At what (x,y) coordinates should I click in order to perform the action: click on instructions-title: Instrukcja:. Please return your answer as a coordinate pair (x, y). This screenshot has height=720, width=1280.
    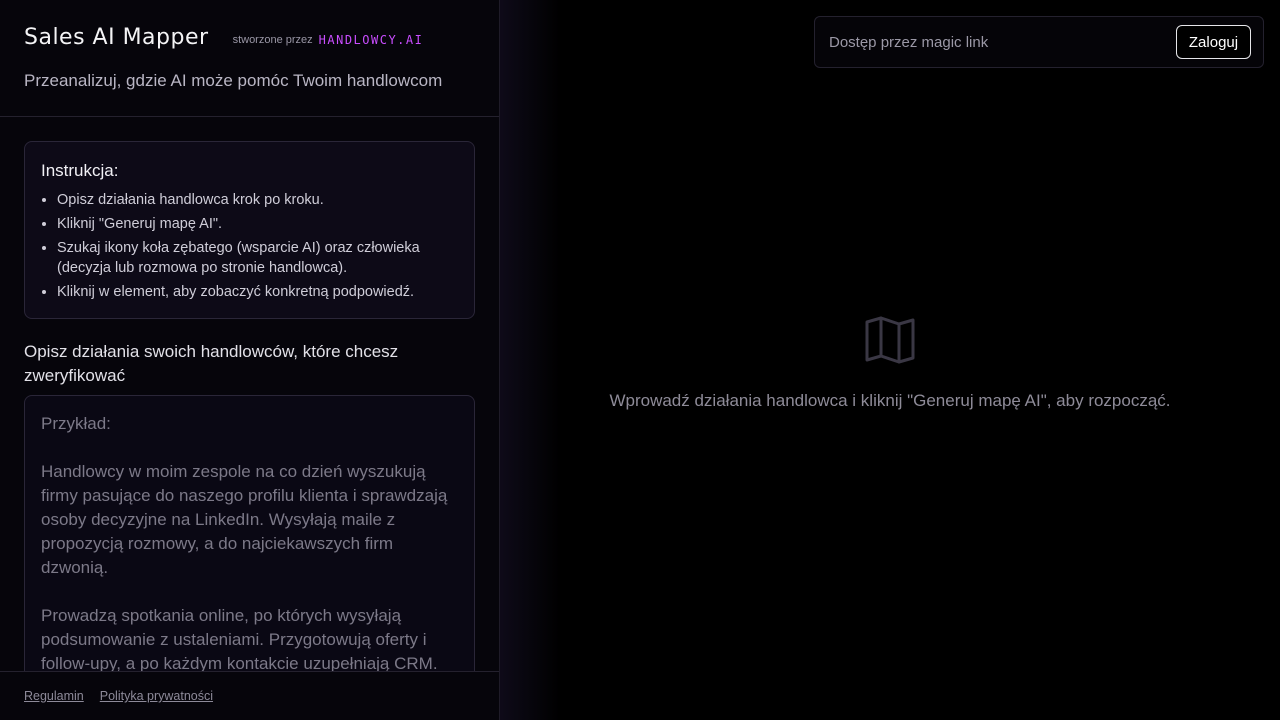
    Looking at the image, I should click on (80, 170).